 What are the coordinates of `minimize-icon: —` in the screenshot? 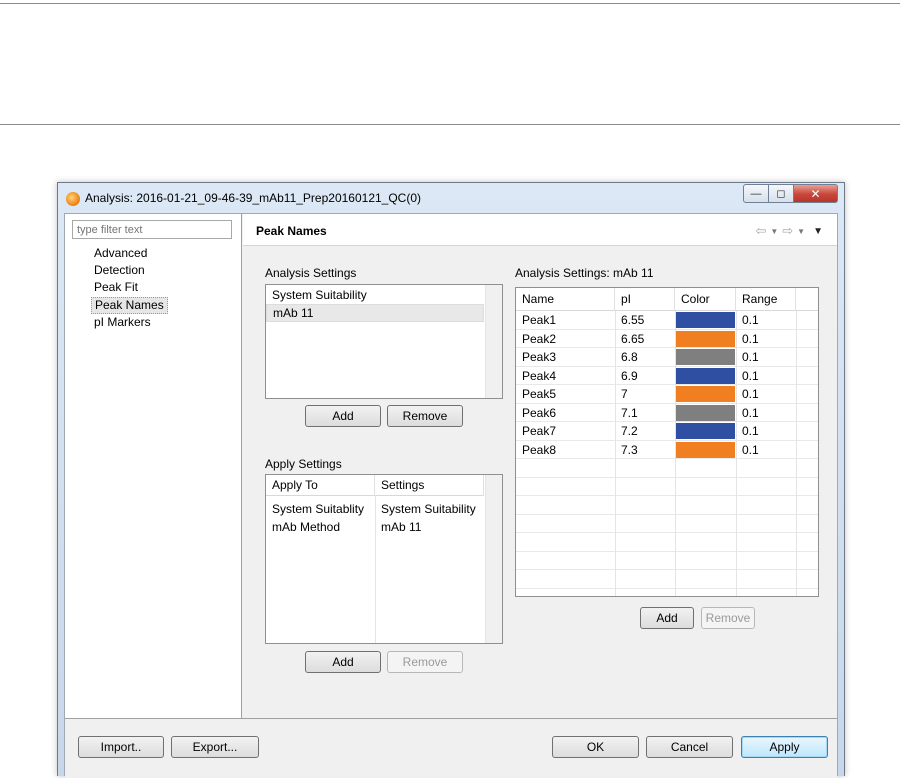 It's located at (756, 193).